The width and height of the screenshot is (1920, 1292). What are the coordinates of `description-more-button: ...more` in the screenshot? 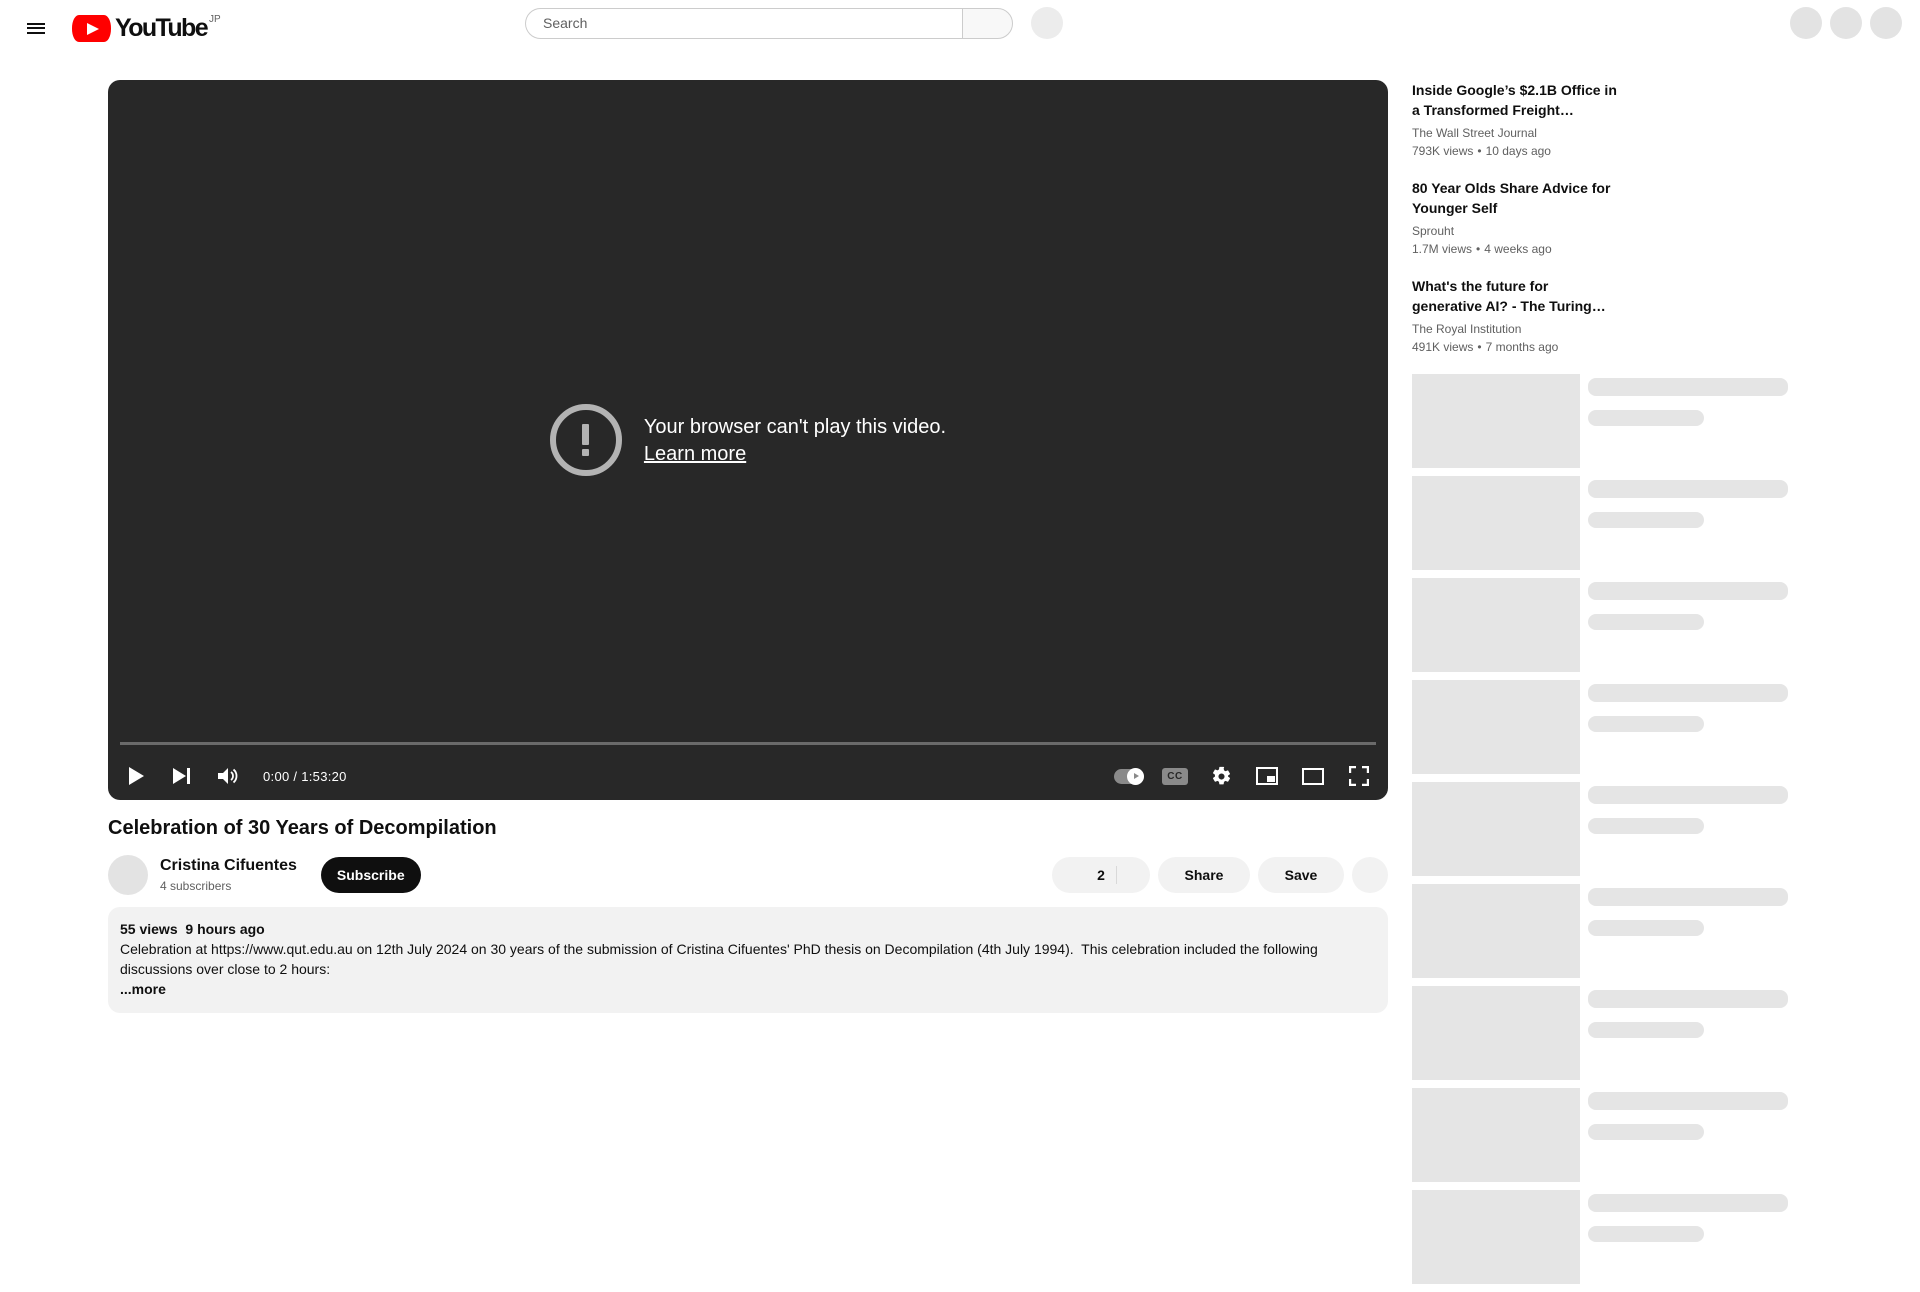 It's located at (143, 989).